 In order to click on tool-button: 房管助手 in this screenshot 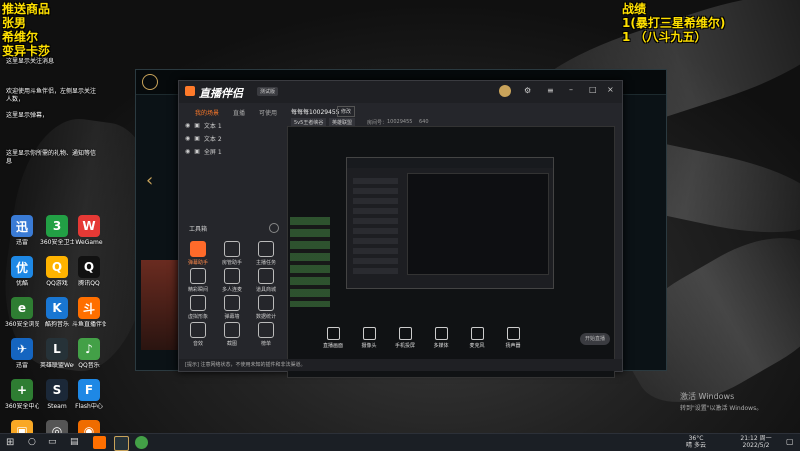, I will do `click(232, 253)`.